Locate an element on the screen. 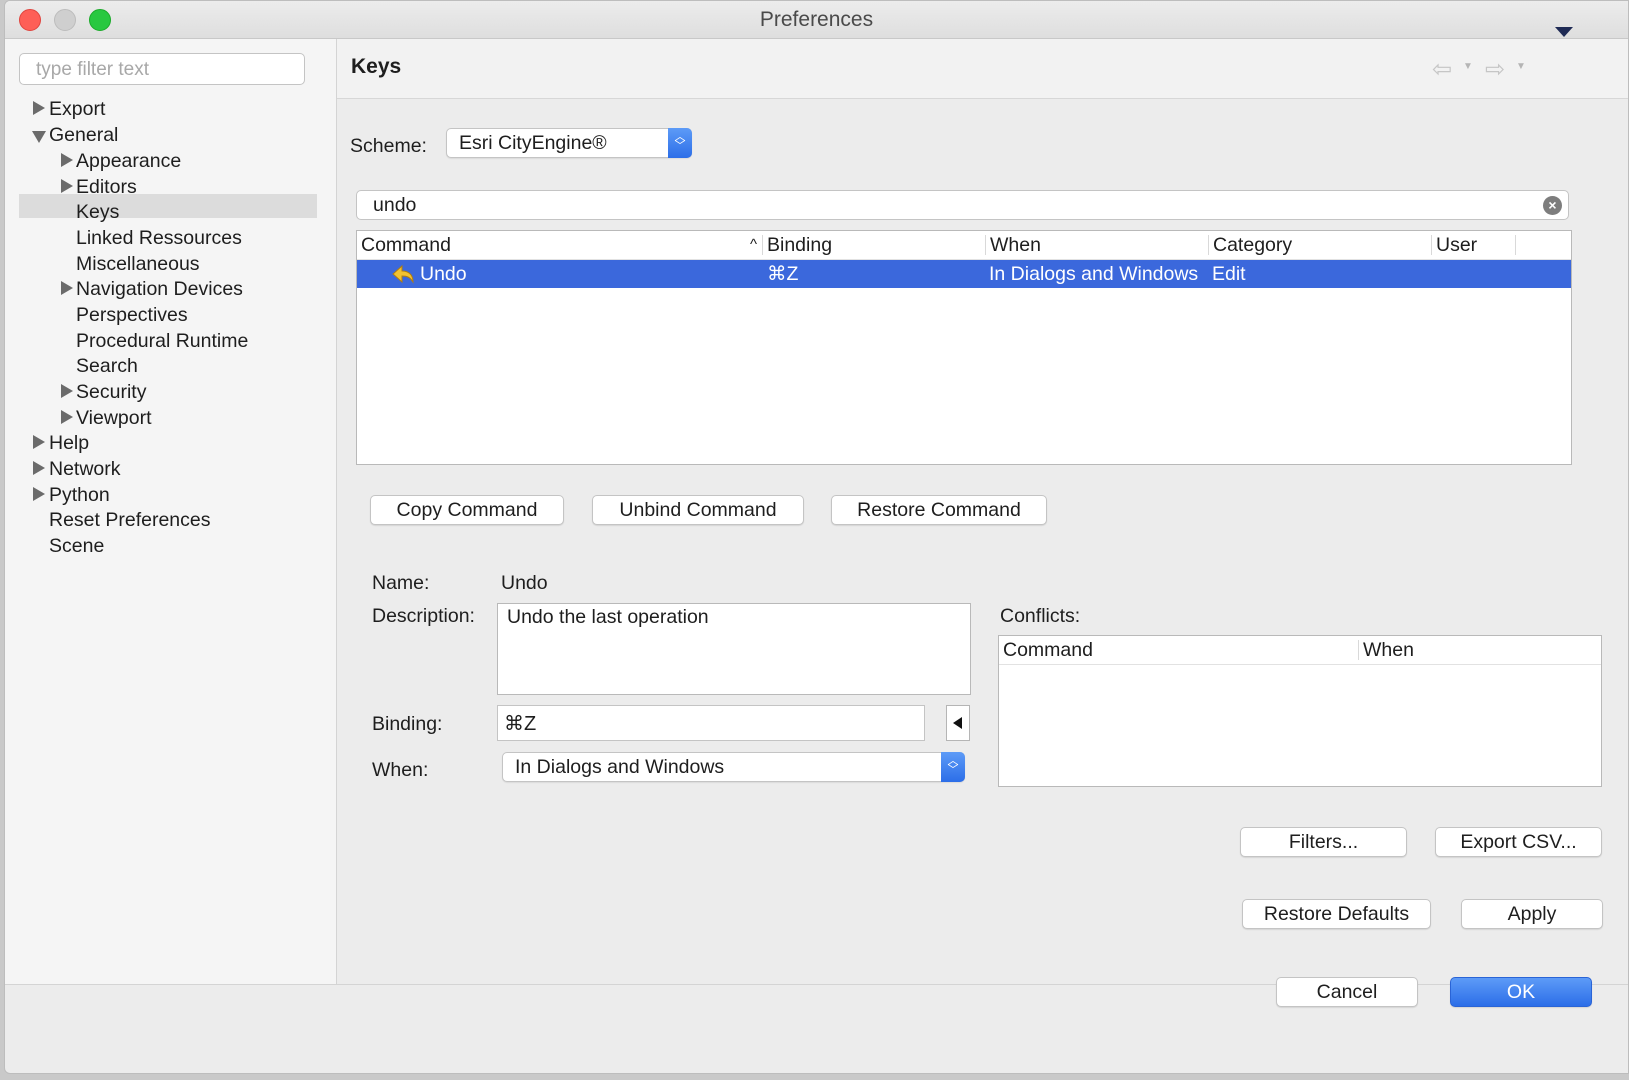 The width and height of the screenshot is (1629, 1080). ok-button: OK is located at coordinates (1521, 992).